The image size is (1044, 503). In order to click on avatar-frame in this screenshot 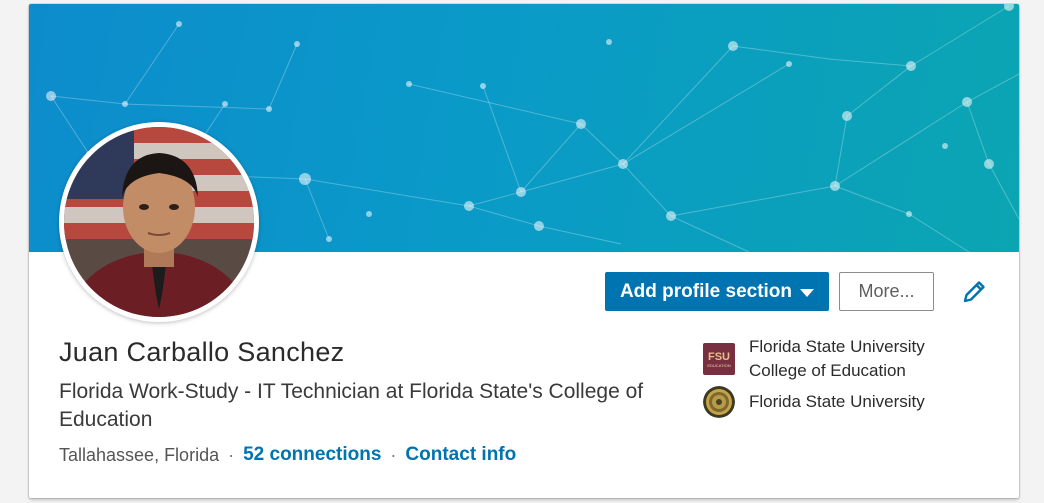, I will do `click(159, 222)`.